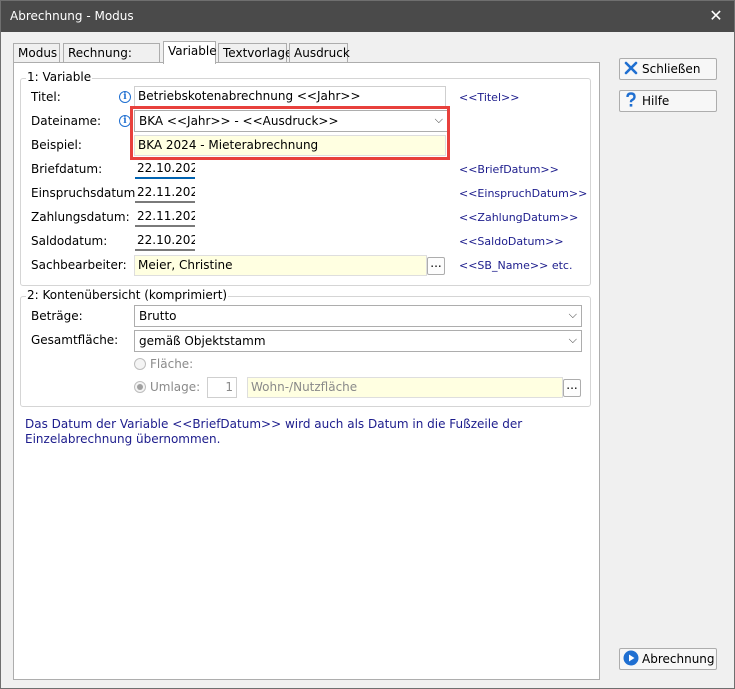 This screenshot has height=689, width=735. I want to click on briefdatum-label: Briefdatum:, so click(67, 169).